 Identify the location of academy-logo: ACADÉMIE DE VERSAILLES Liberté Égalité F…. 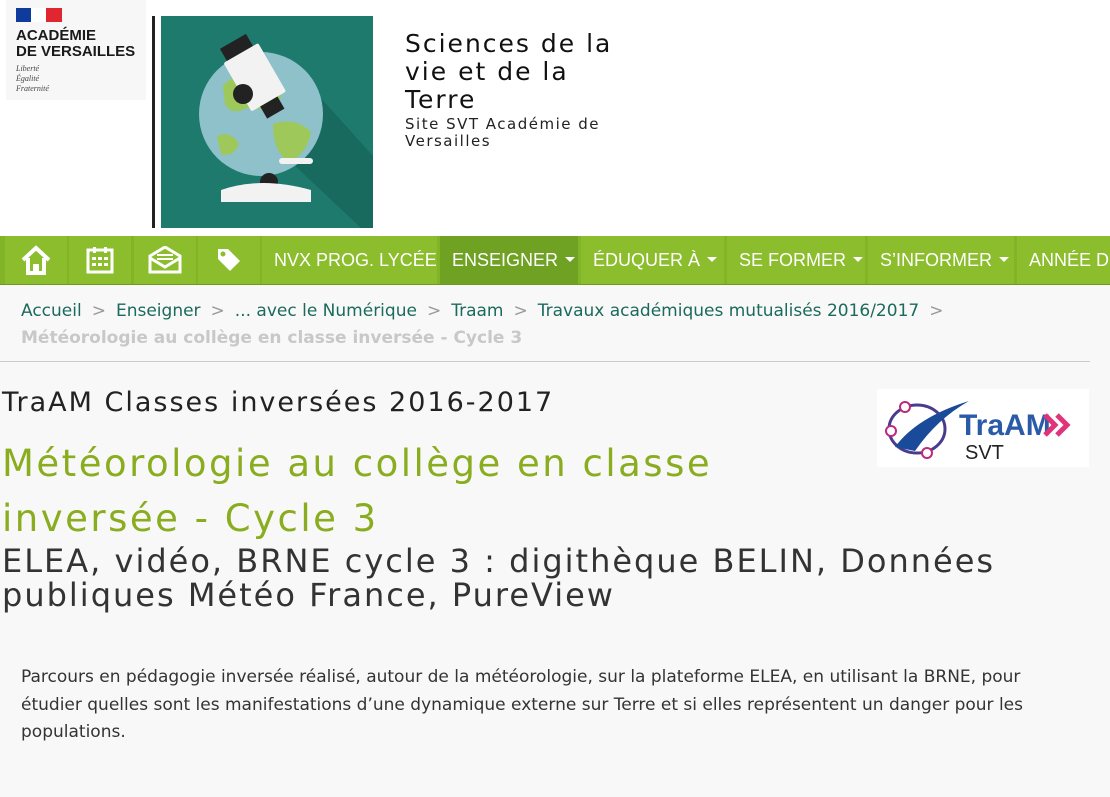
(76, 50).